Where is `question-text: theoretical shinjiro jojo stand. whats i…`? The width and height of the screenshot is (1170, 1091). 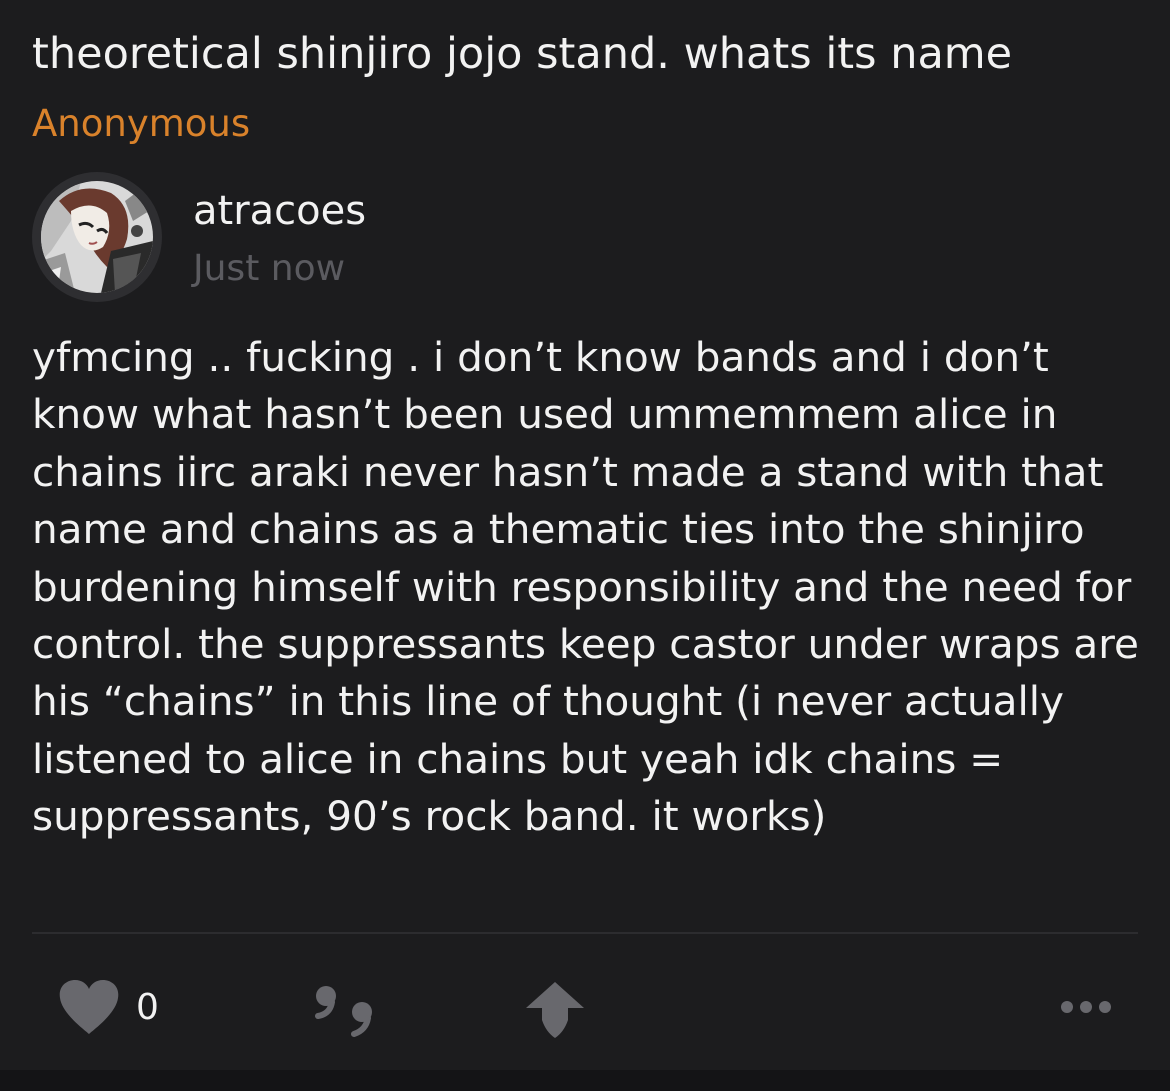 question-text: theoretical shinjiro jojo stand. whats i… is located at coordinates (522, 54).